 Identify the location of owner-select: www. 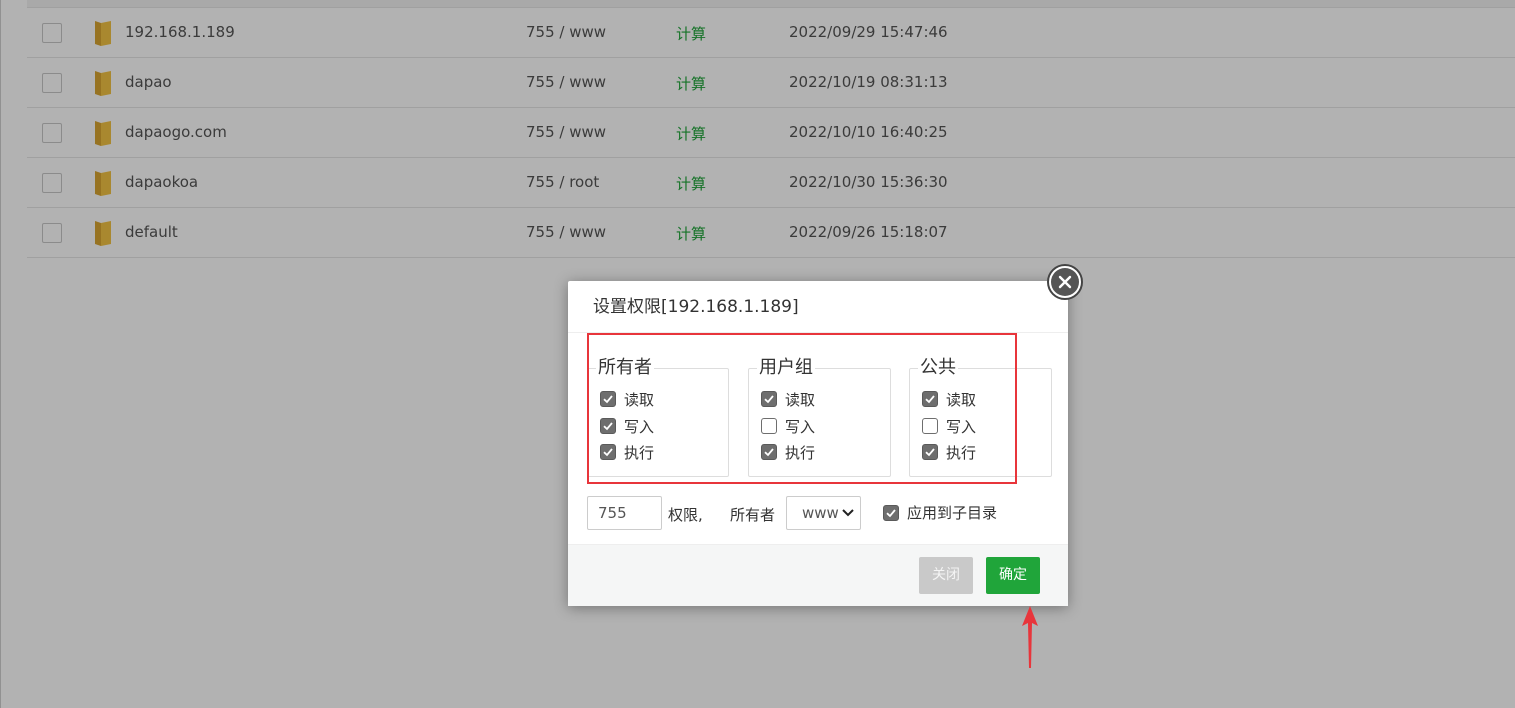
(823, 513).